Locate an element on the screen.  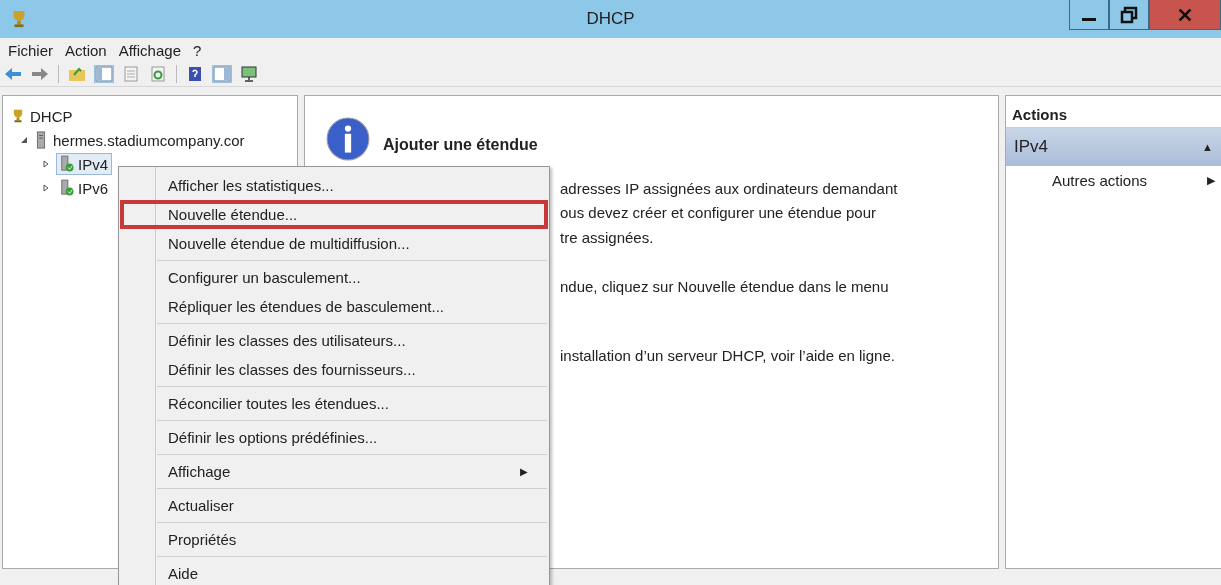
menu-item: Actualiser is located at coordinates (334, 505).